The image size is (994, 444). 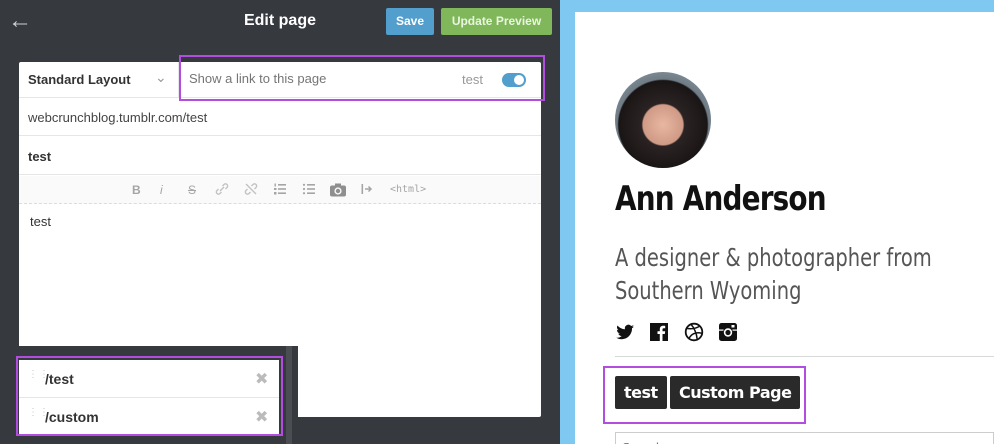 What do you see at coordinates (408, 190) in the screenshot?
I see `html-mode-button: <html>` at bounding box center [408, 190].